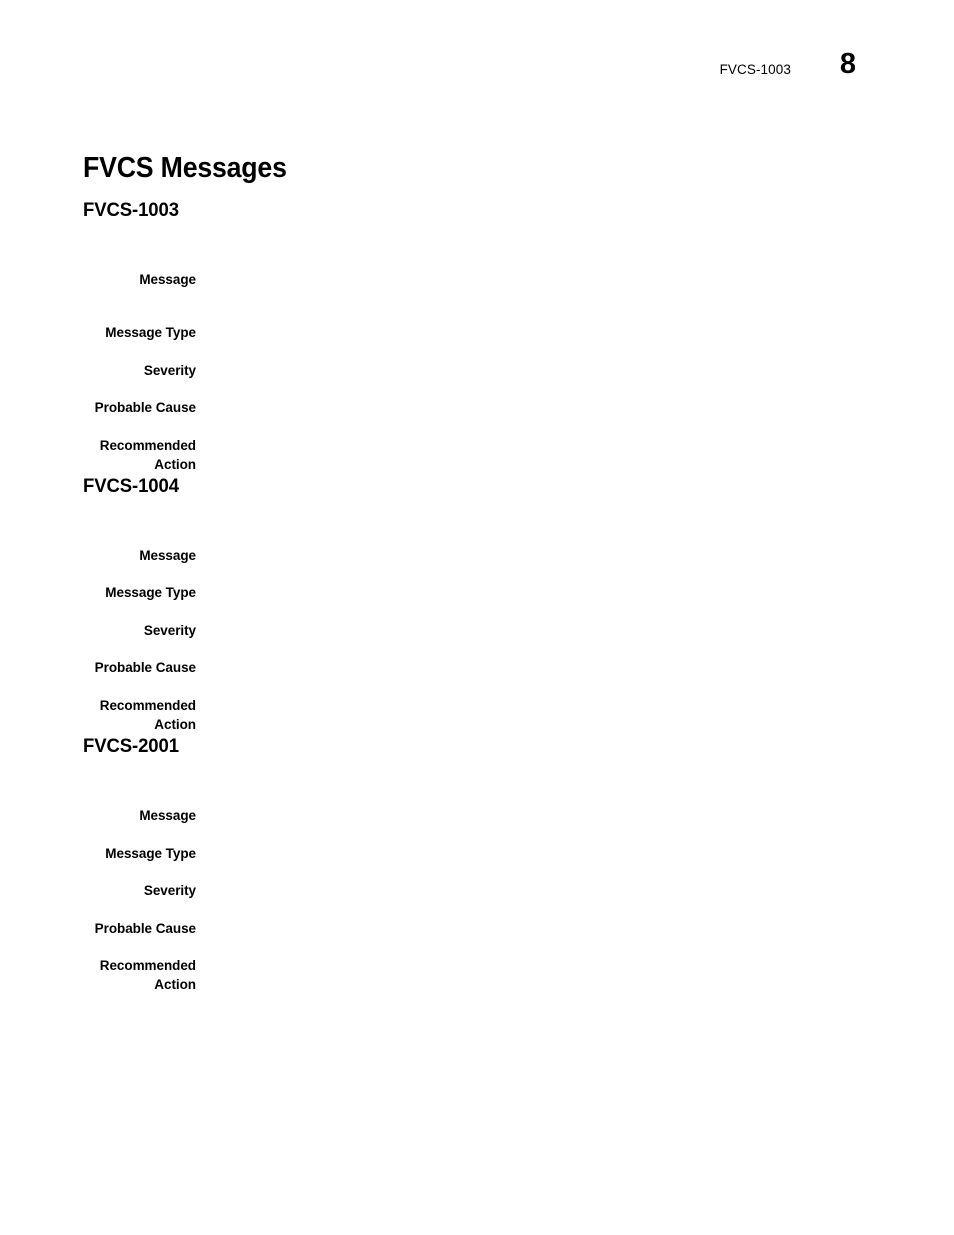 The width and height of the screenshot is (954, 1235). Describe the element at coordinates (755, 69) in the screenshot. I see `header-chapter-label: FVCS-1003` at that location.